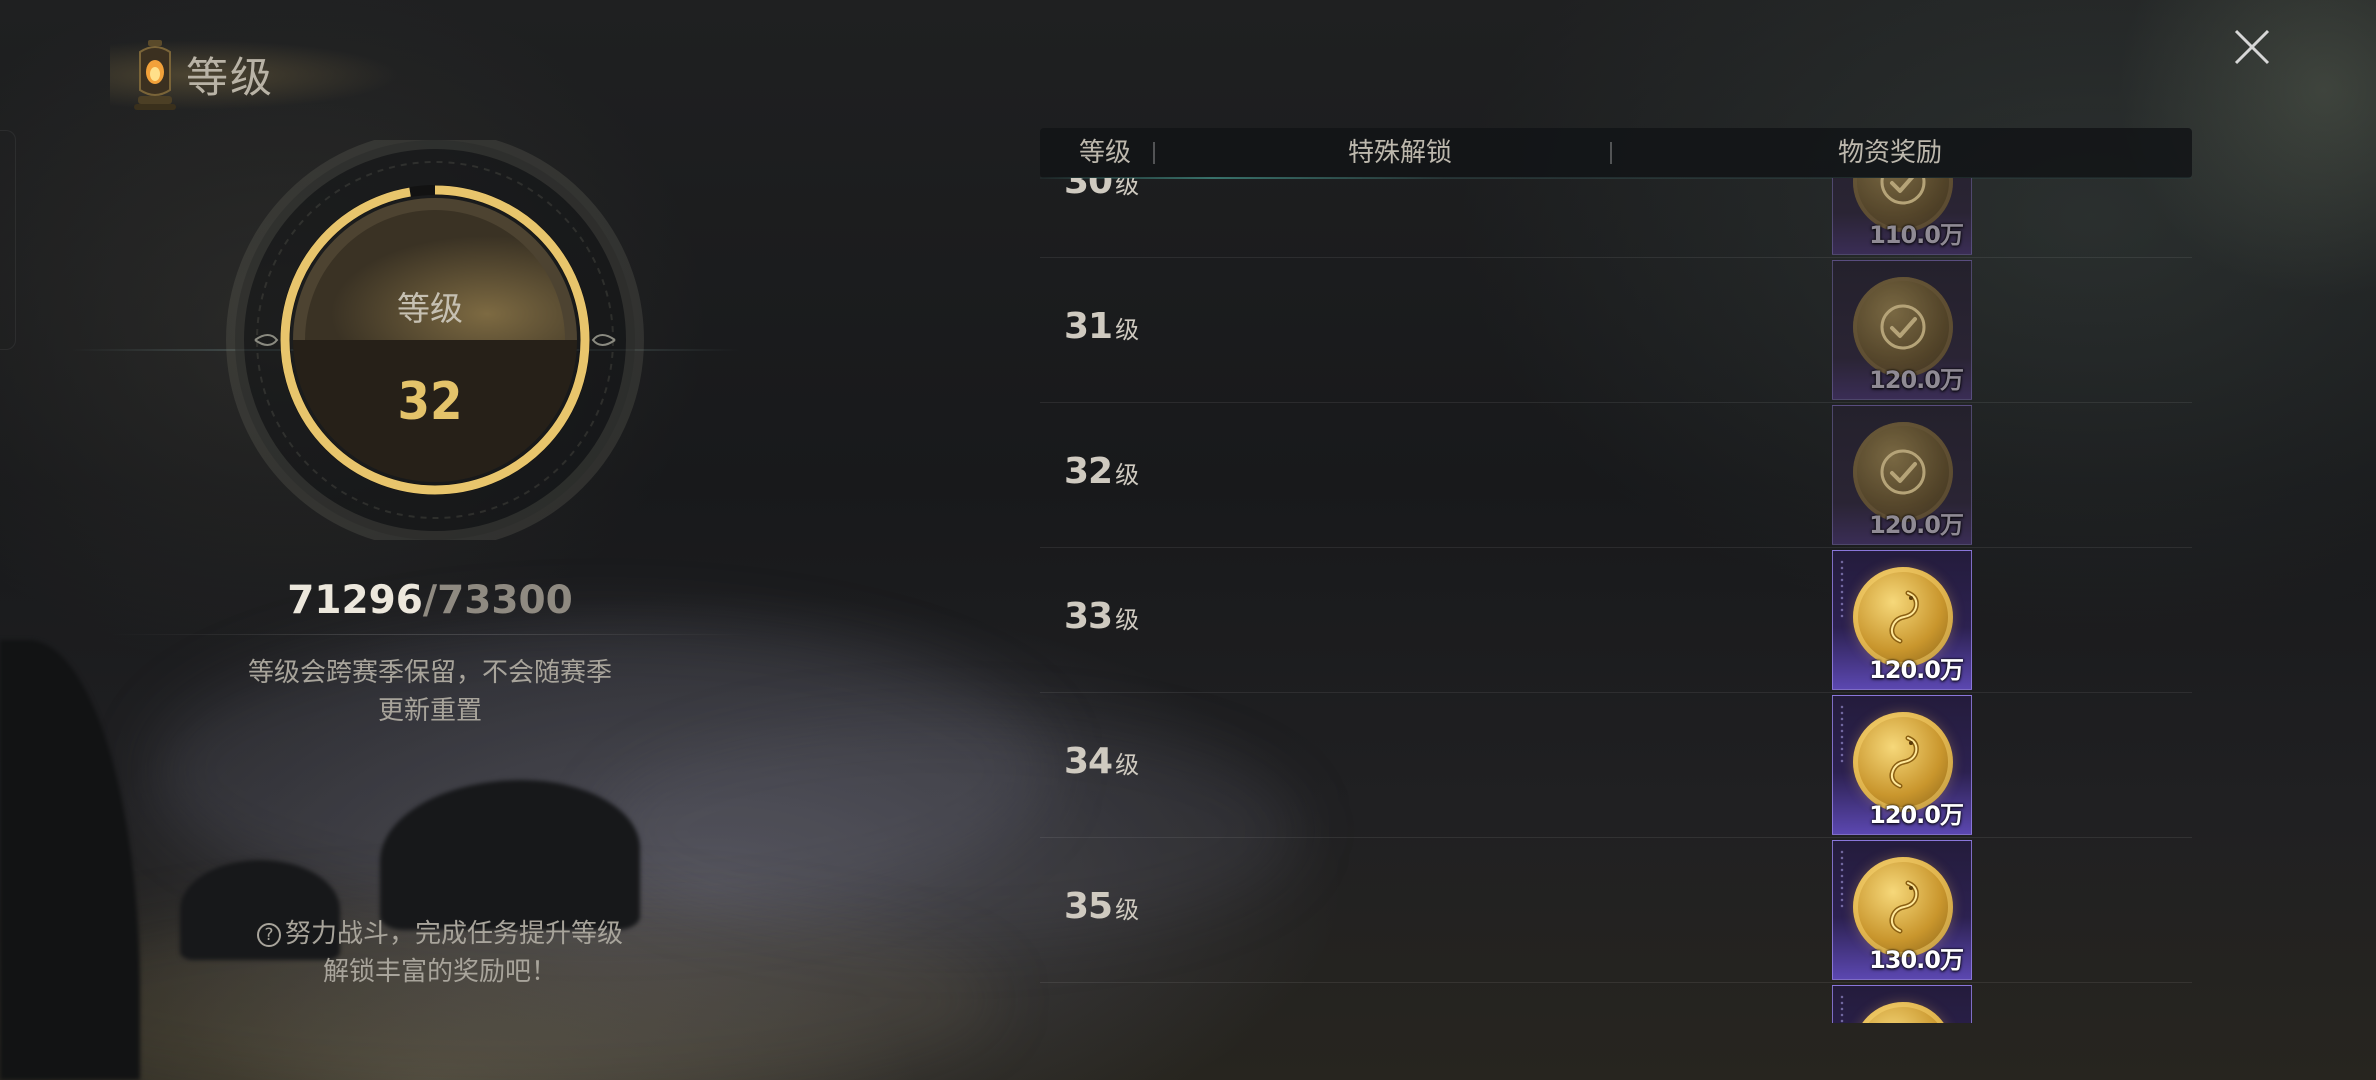 The image size is (2376, 1080). What do you see at coordinates (430, 634) in the screenshot?
I see `xp-underline` at bounding box center [430, 634].